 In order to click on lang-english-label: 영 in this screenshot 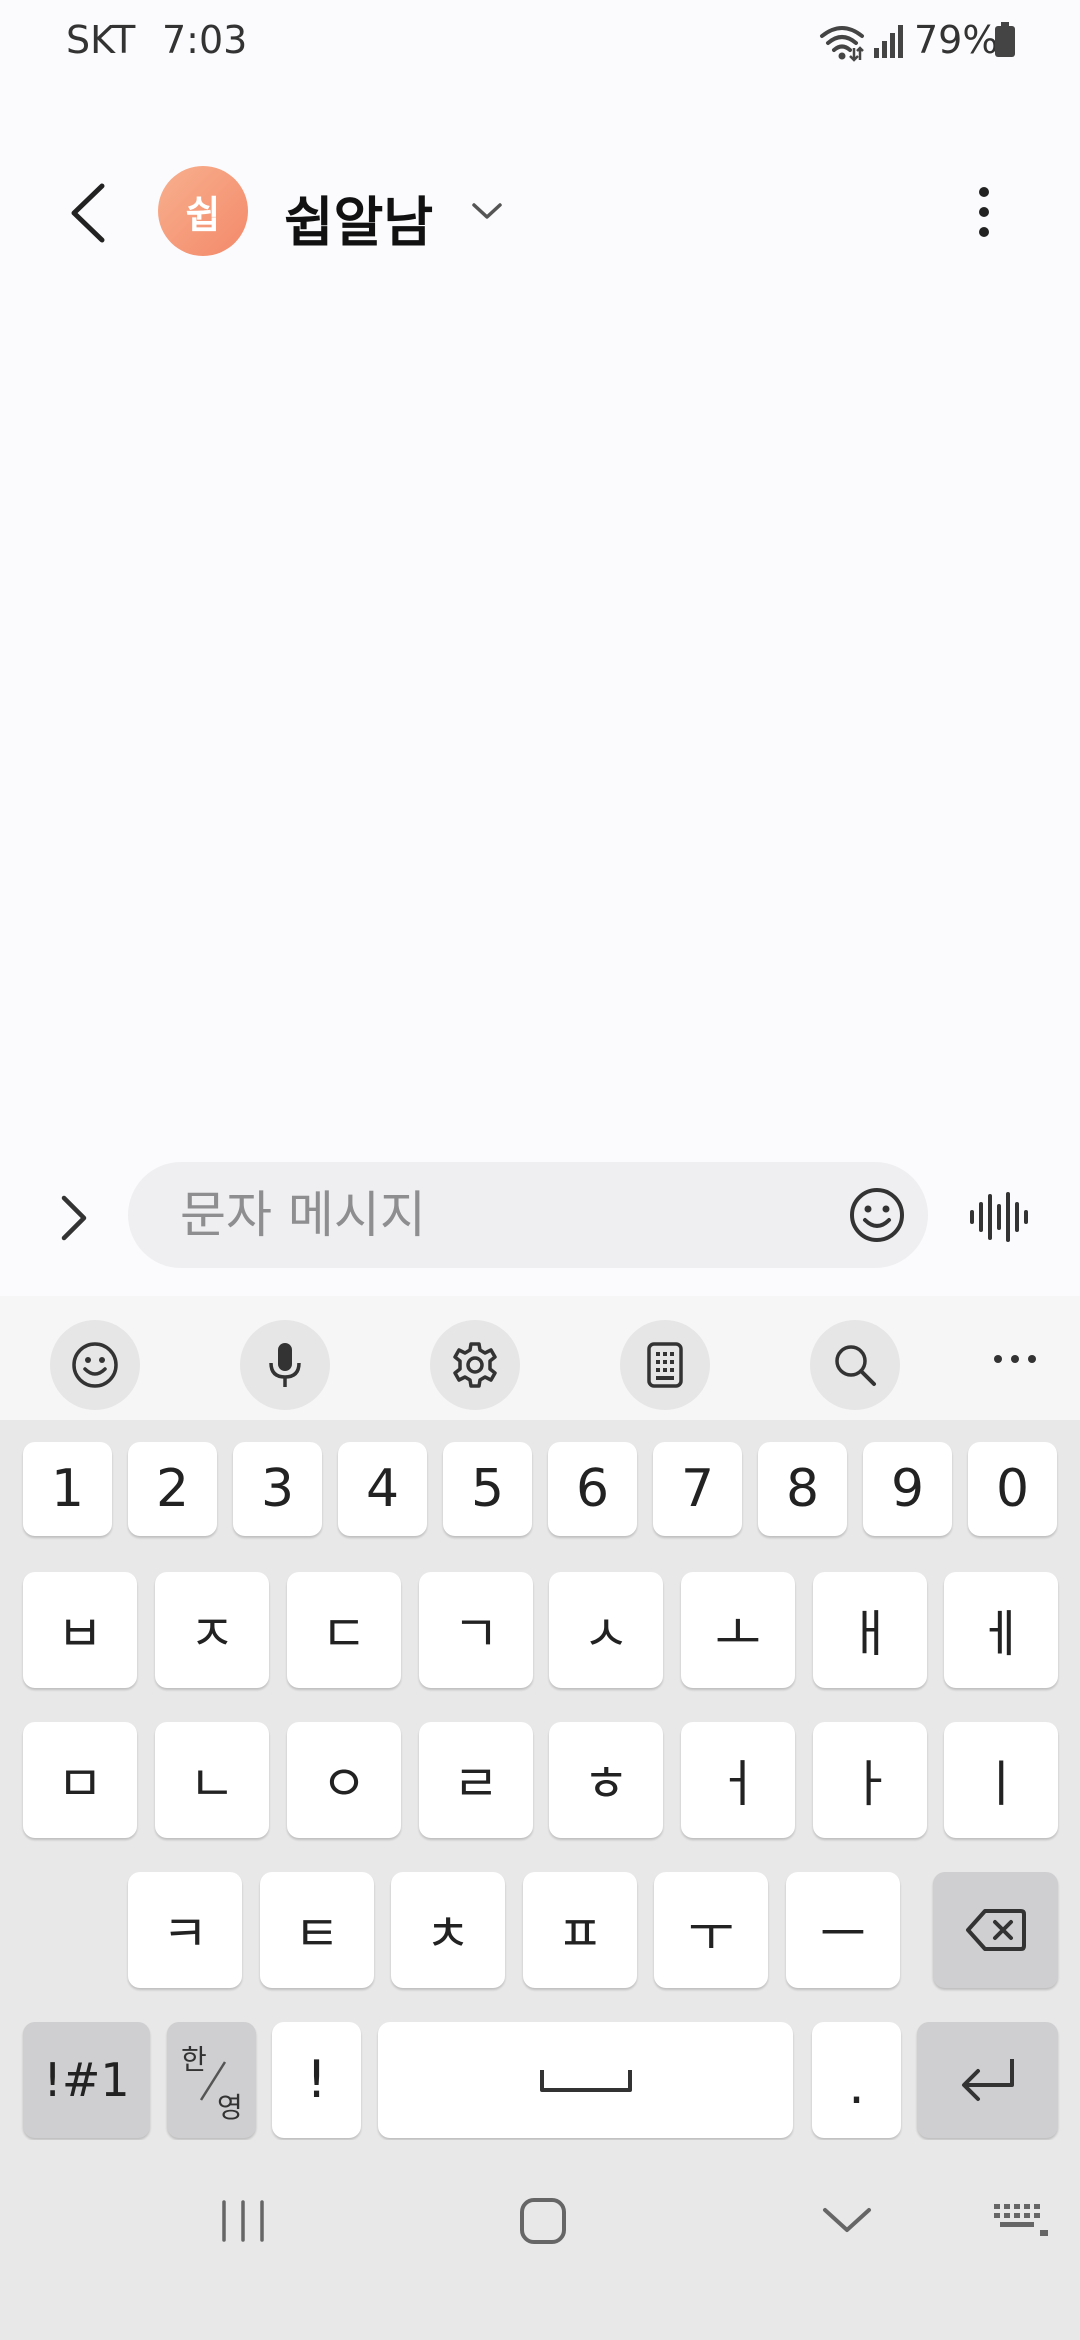, I will do `click(230, 2107)`.